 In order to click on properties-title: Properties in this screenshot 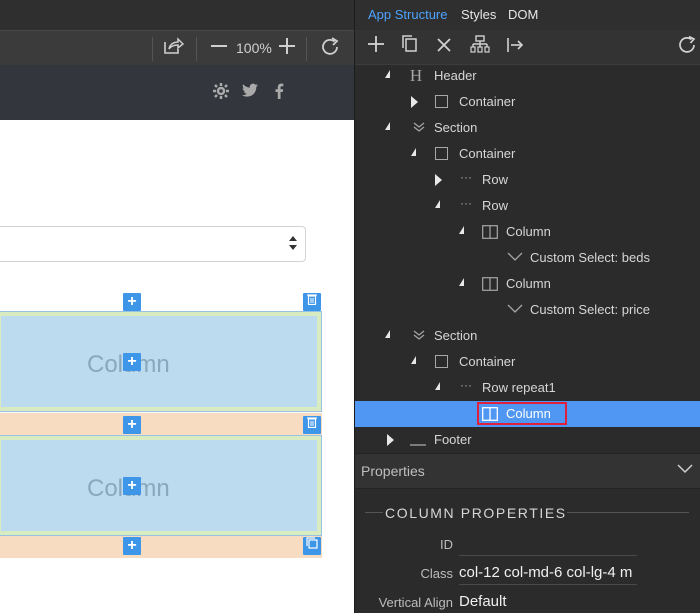, I will do `click(393, 471)`.